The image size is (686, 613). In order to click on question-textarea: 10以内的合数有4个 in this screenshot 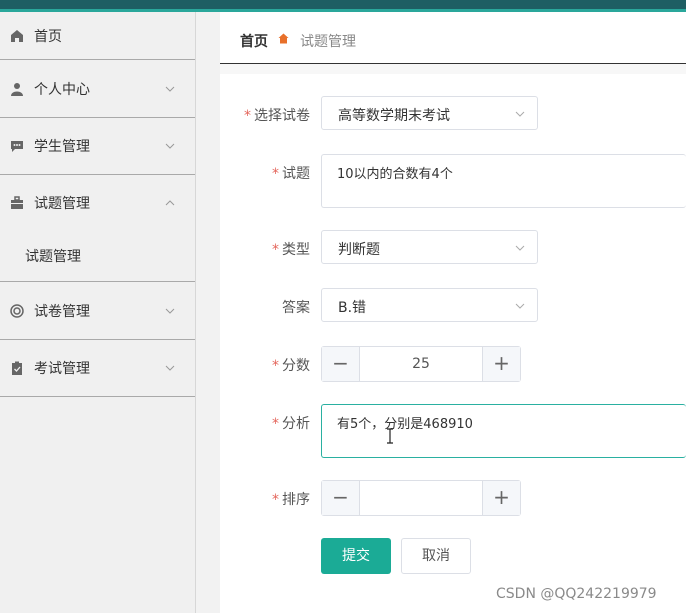, I will do `click(503, 181)`.